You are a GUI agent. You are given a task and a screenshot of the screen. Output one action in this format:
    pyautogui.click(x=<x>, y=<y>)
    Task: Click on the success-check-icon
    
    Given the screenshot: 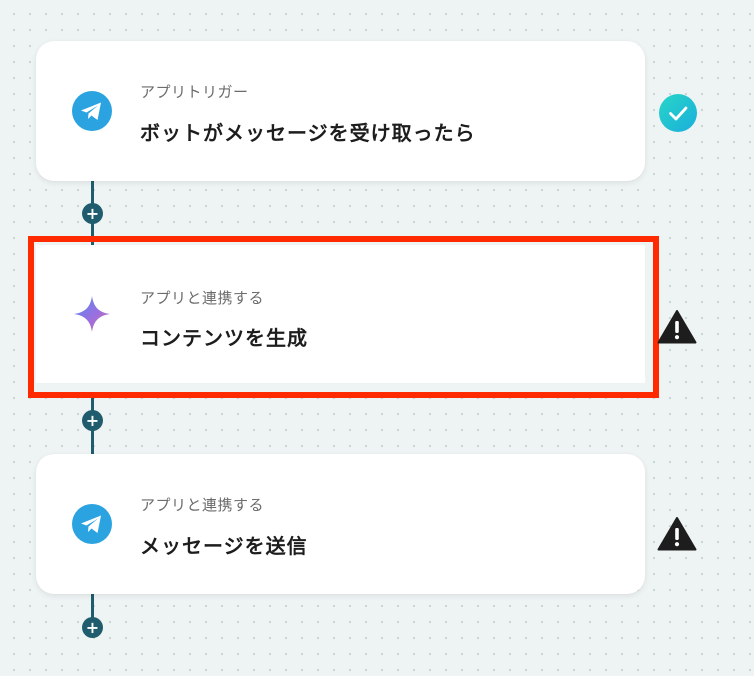 What is the action you would take?
    pyautogui.click(x=678, y=113)
    